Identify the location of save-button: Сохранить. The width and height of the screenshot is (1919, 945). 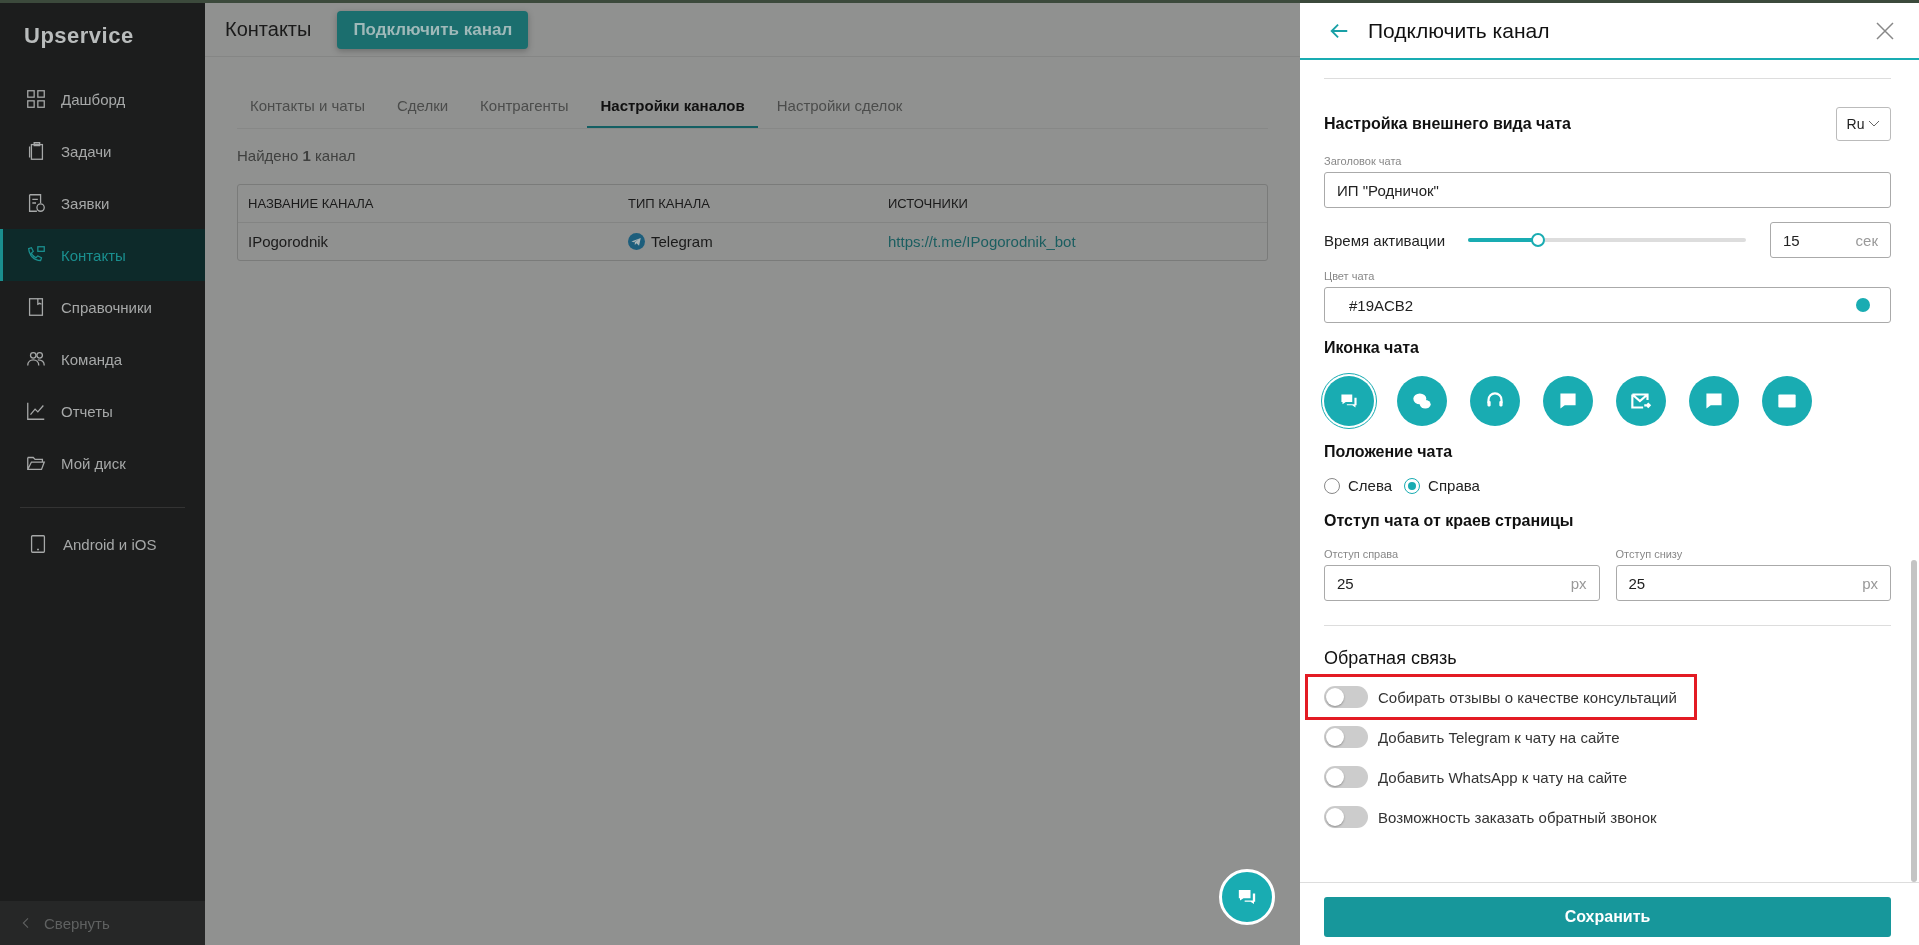
(1607, 917).